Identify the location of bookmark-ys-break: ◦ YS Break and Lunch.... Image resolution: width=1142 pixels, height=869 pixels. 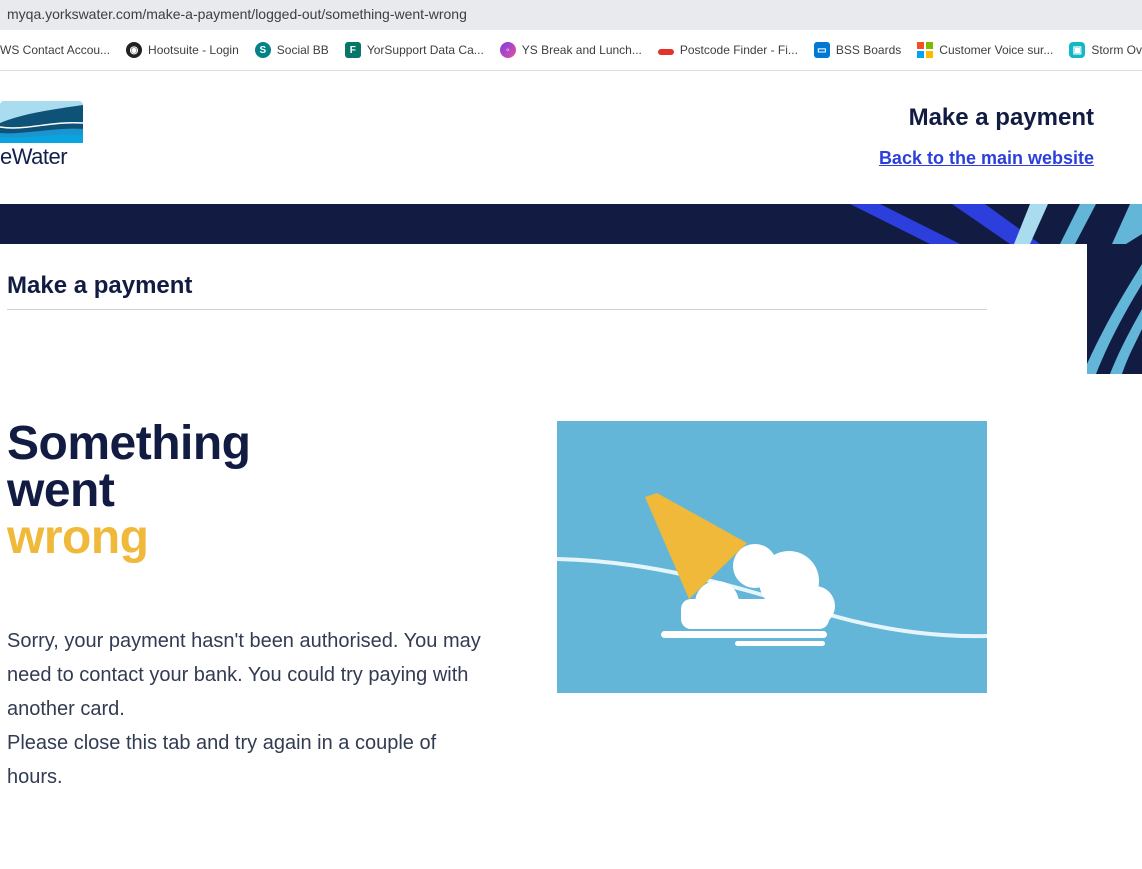
(570, 50).